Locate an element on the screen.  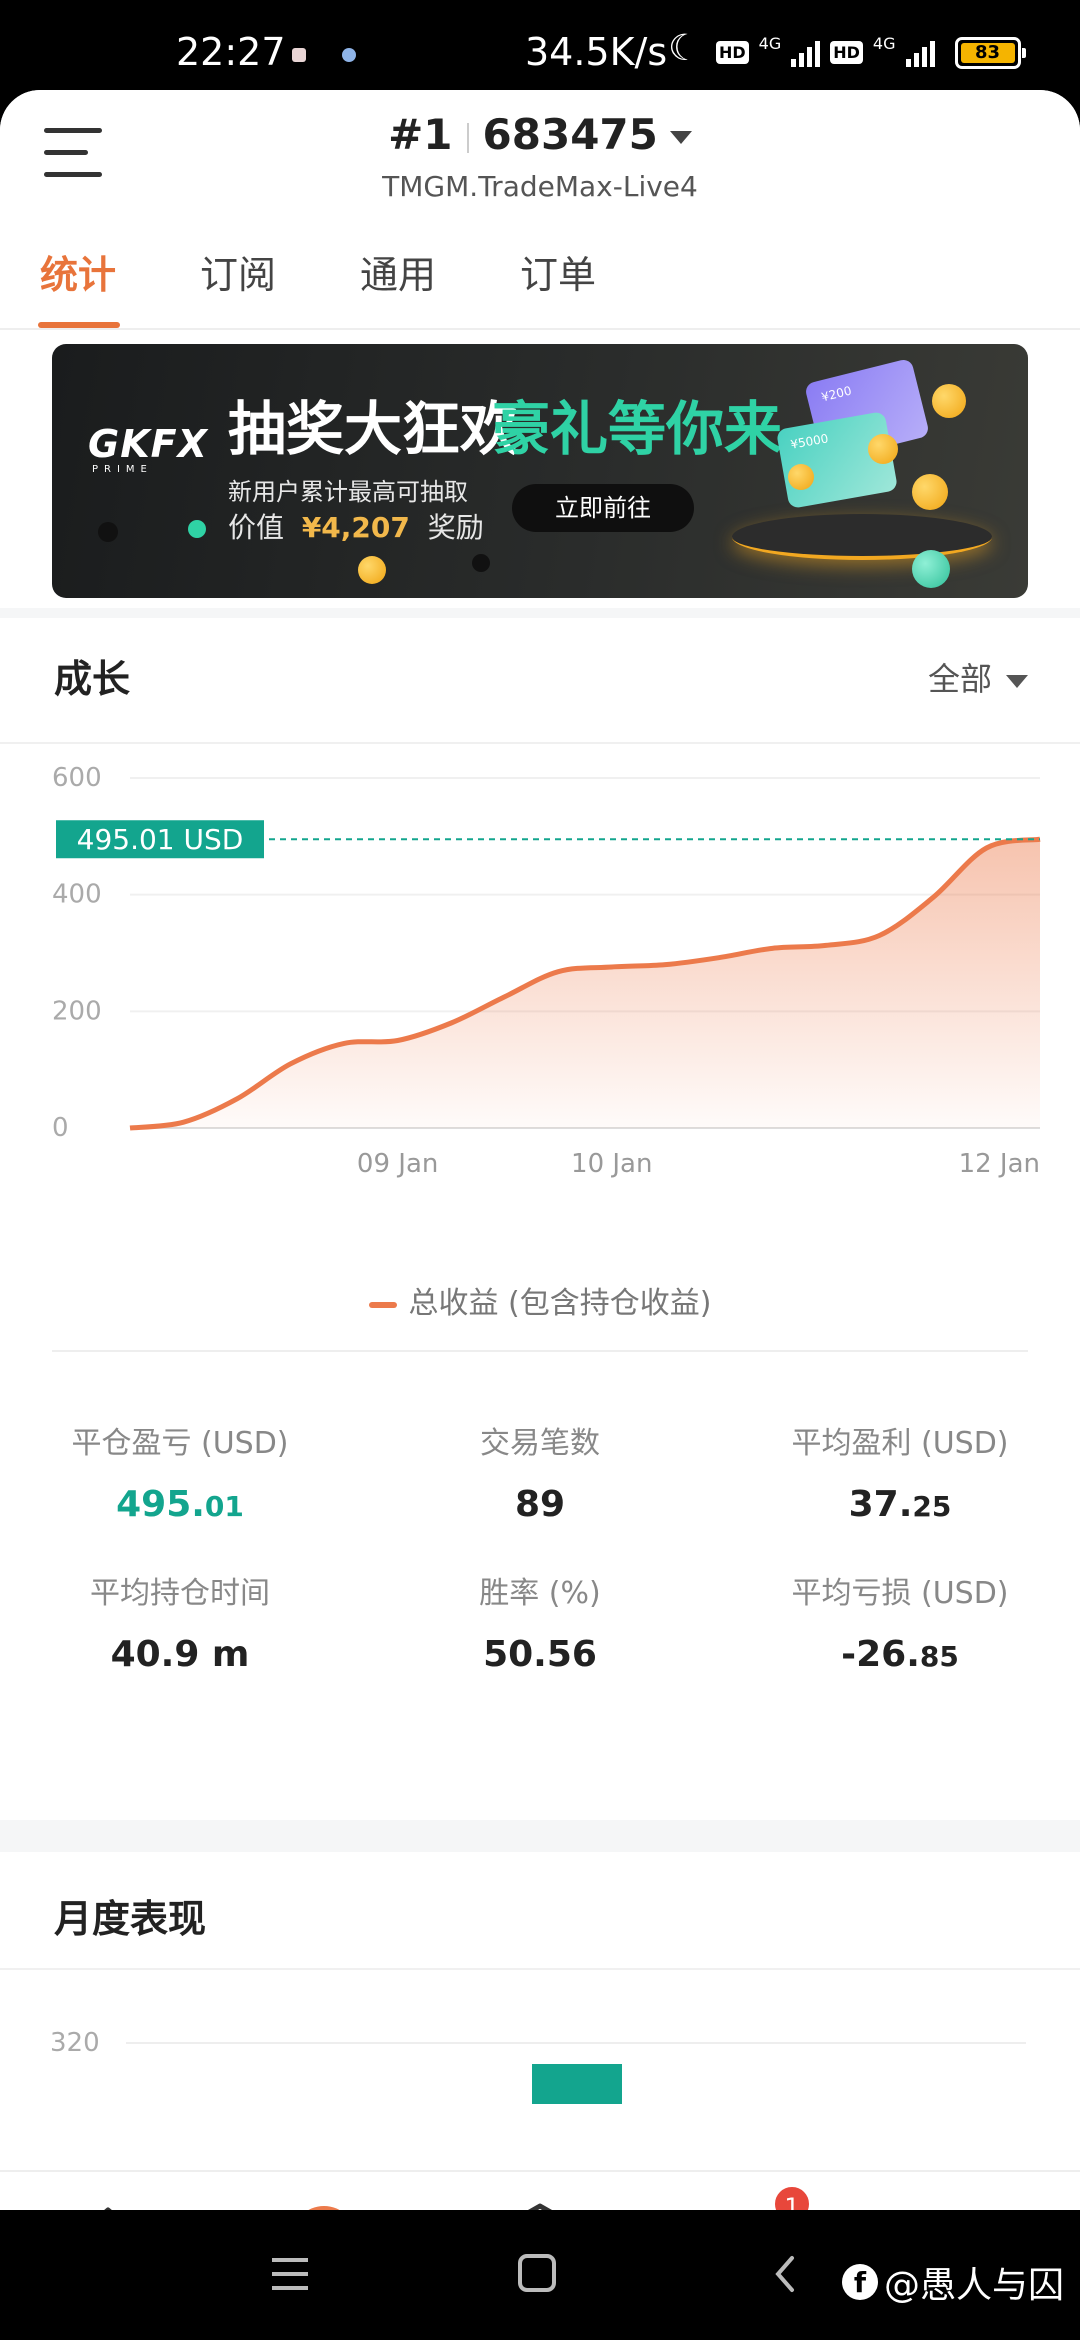
account-selector: #1 683475 is located at coordinates (540, 134).